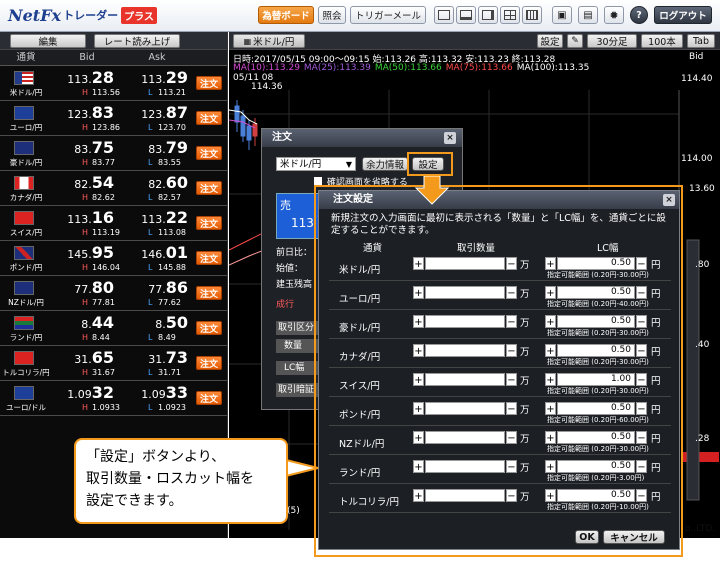 This screenshot has width=720, height=562. Describe the element at coordinates (316, 164) in the screenshot. I see `pair-select: 米ドル/円 ▼` at that location.